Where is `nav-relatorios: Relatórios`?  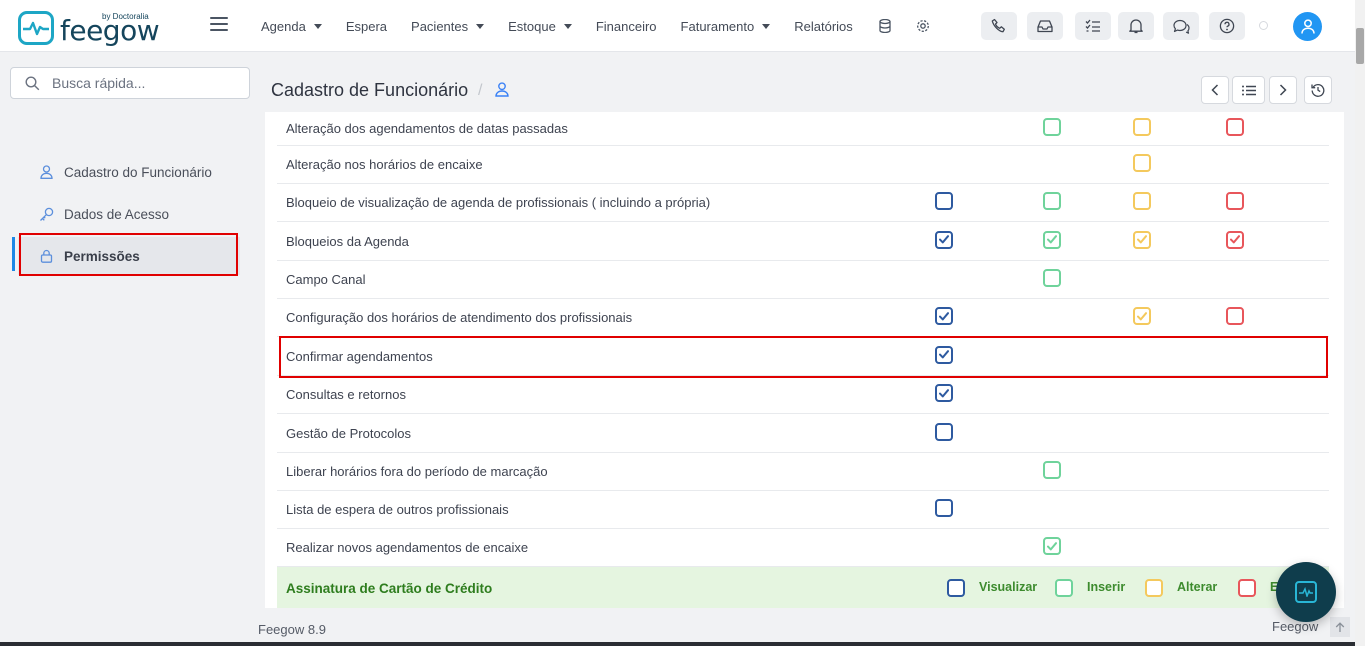 nav-relatorios: Relatórios is located at coordinates (823, 26).